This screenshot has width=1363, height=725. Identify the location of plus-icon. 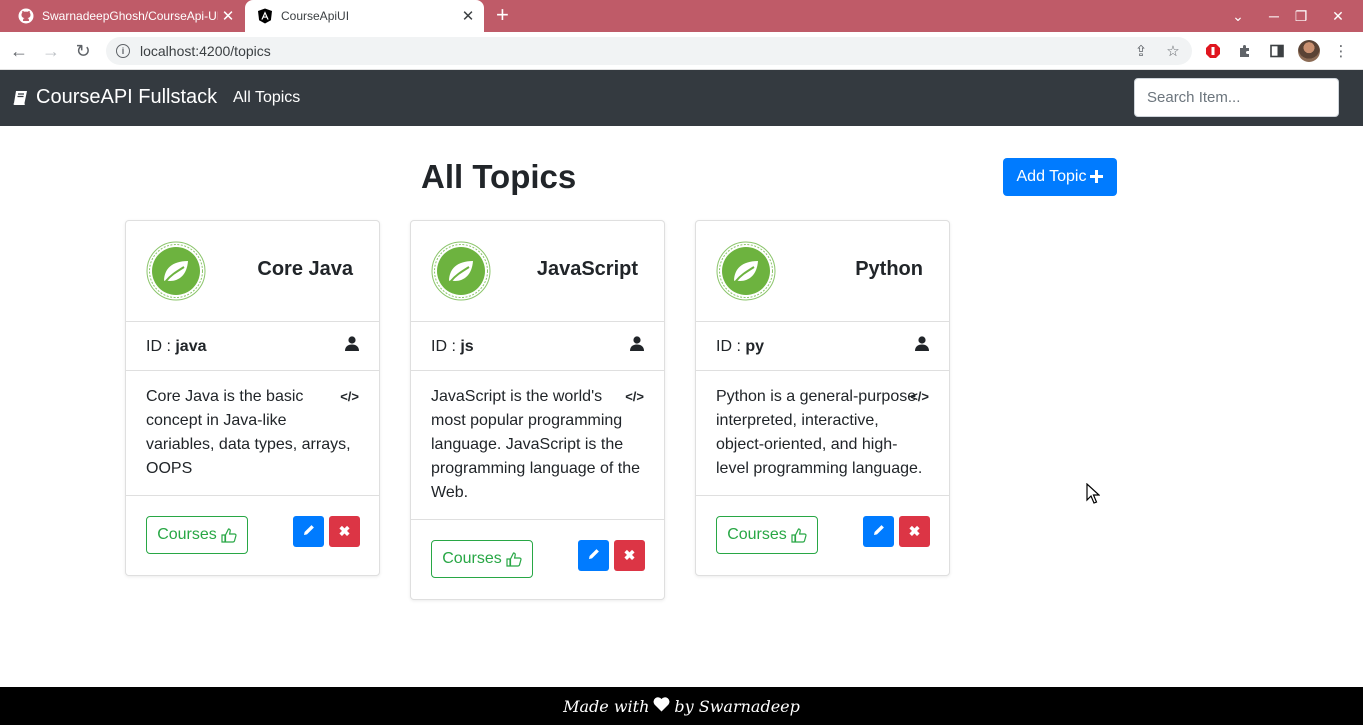
(1097, 177).